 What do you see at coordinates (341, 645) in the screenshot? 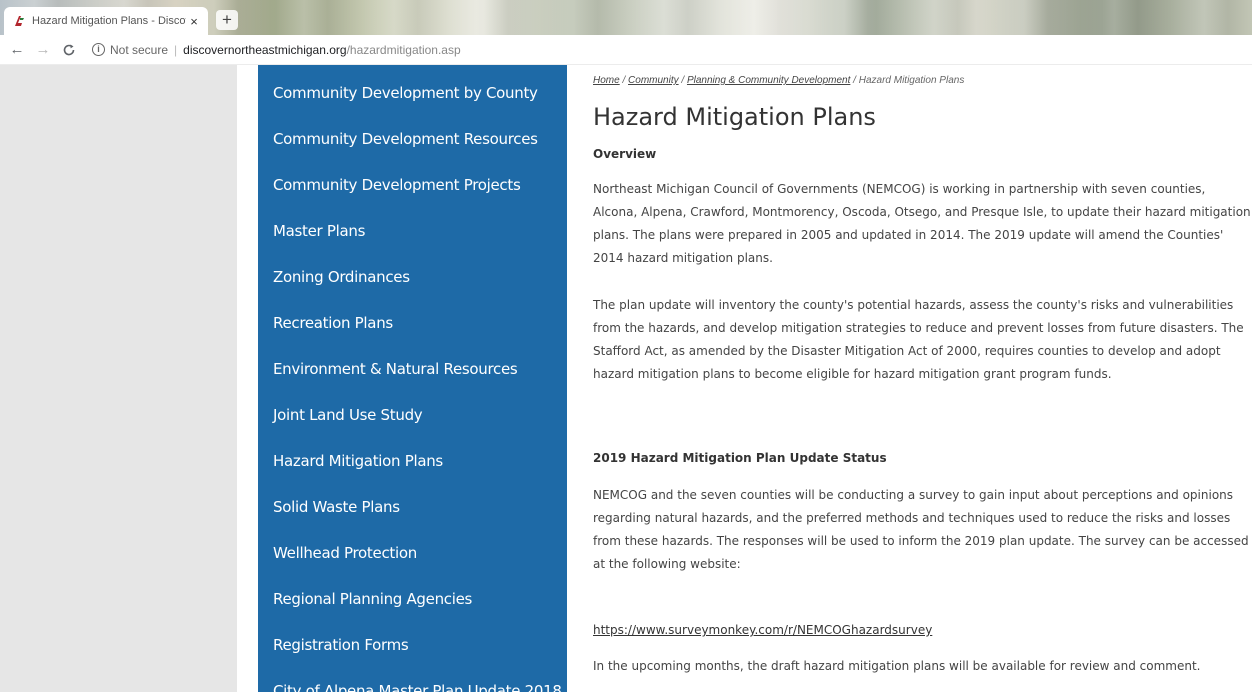
I see `sidebar-item-registration-forms: Registration Forms` at bounding box center [341, 645].